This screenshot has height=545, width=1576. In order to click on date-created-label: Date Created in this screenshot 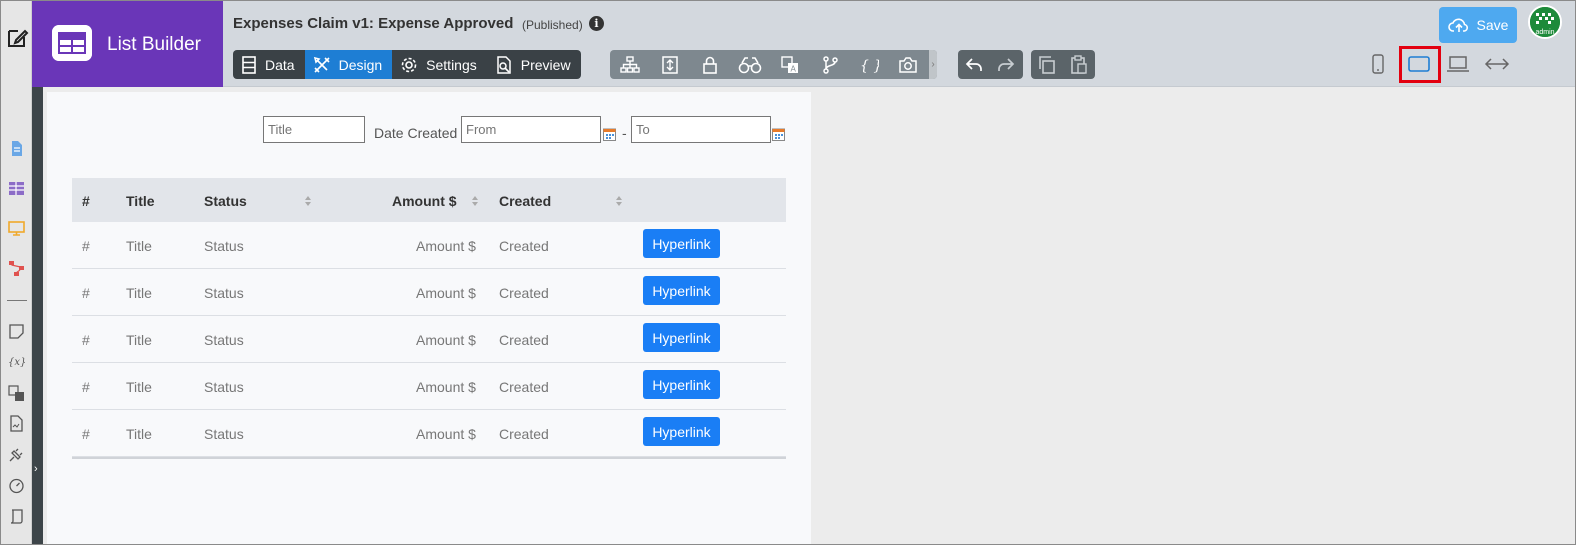, I will do `click(416, 133)`.